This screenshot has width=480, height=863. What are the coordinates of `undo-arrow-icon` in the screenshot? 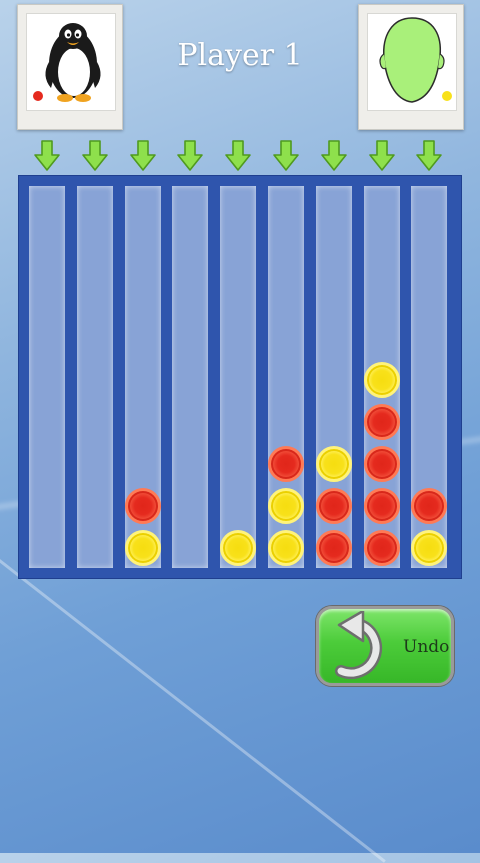 It's located at (359, 645).